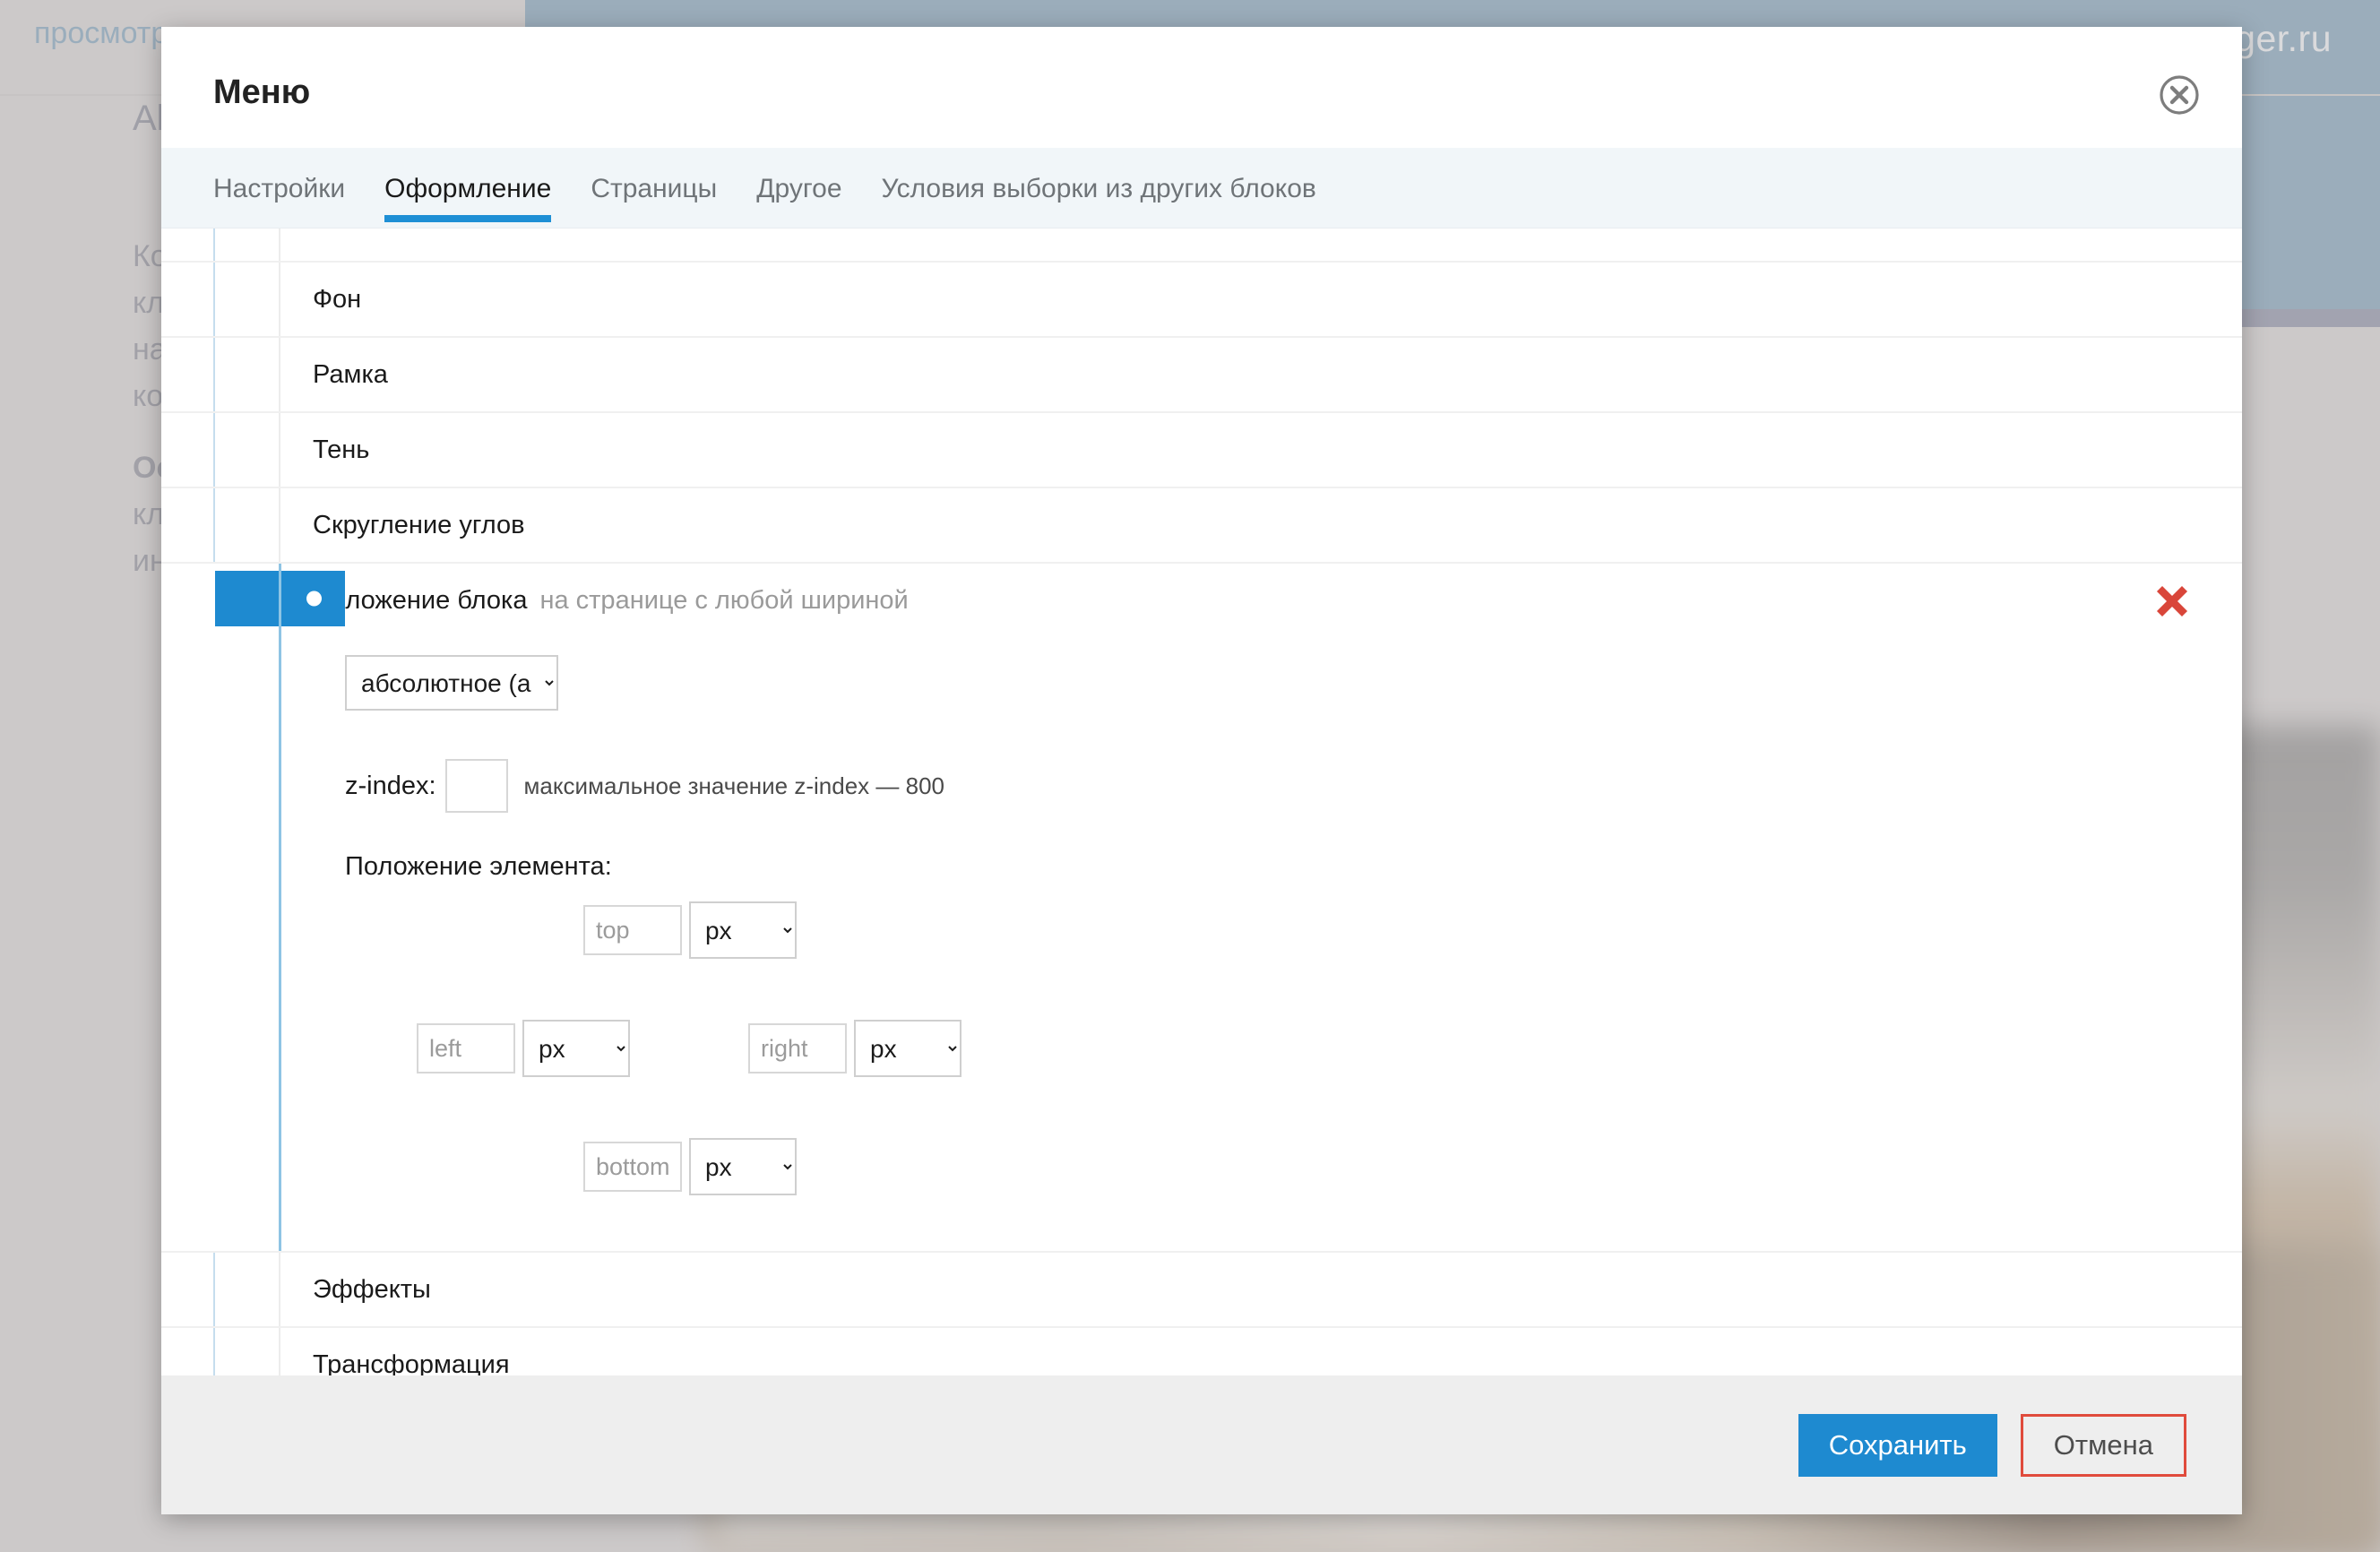  I want to click on section-label-transformaciya: Трансформация, so click(1278, 1352).